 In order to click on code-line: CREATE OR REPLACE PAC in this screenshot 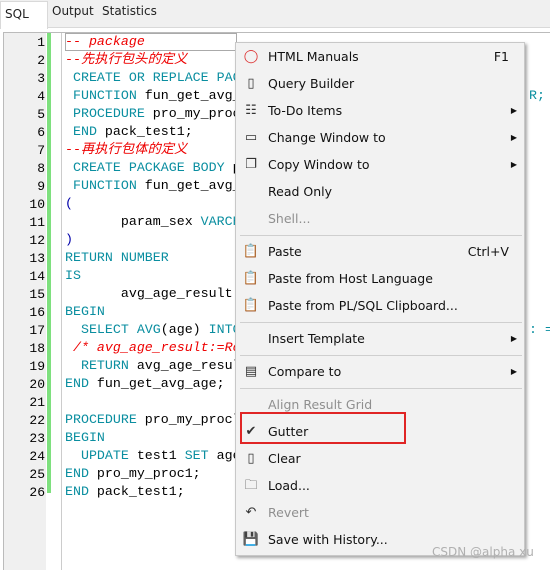, I will do `click(153, 78)`.